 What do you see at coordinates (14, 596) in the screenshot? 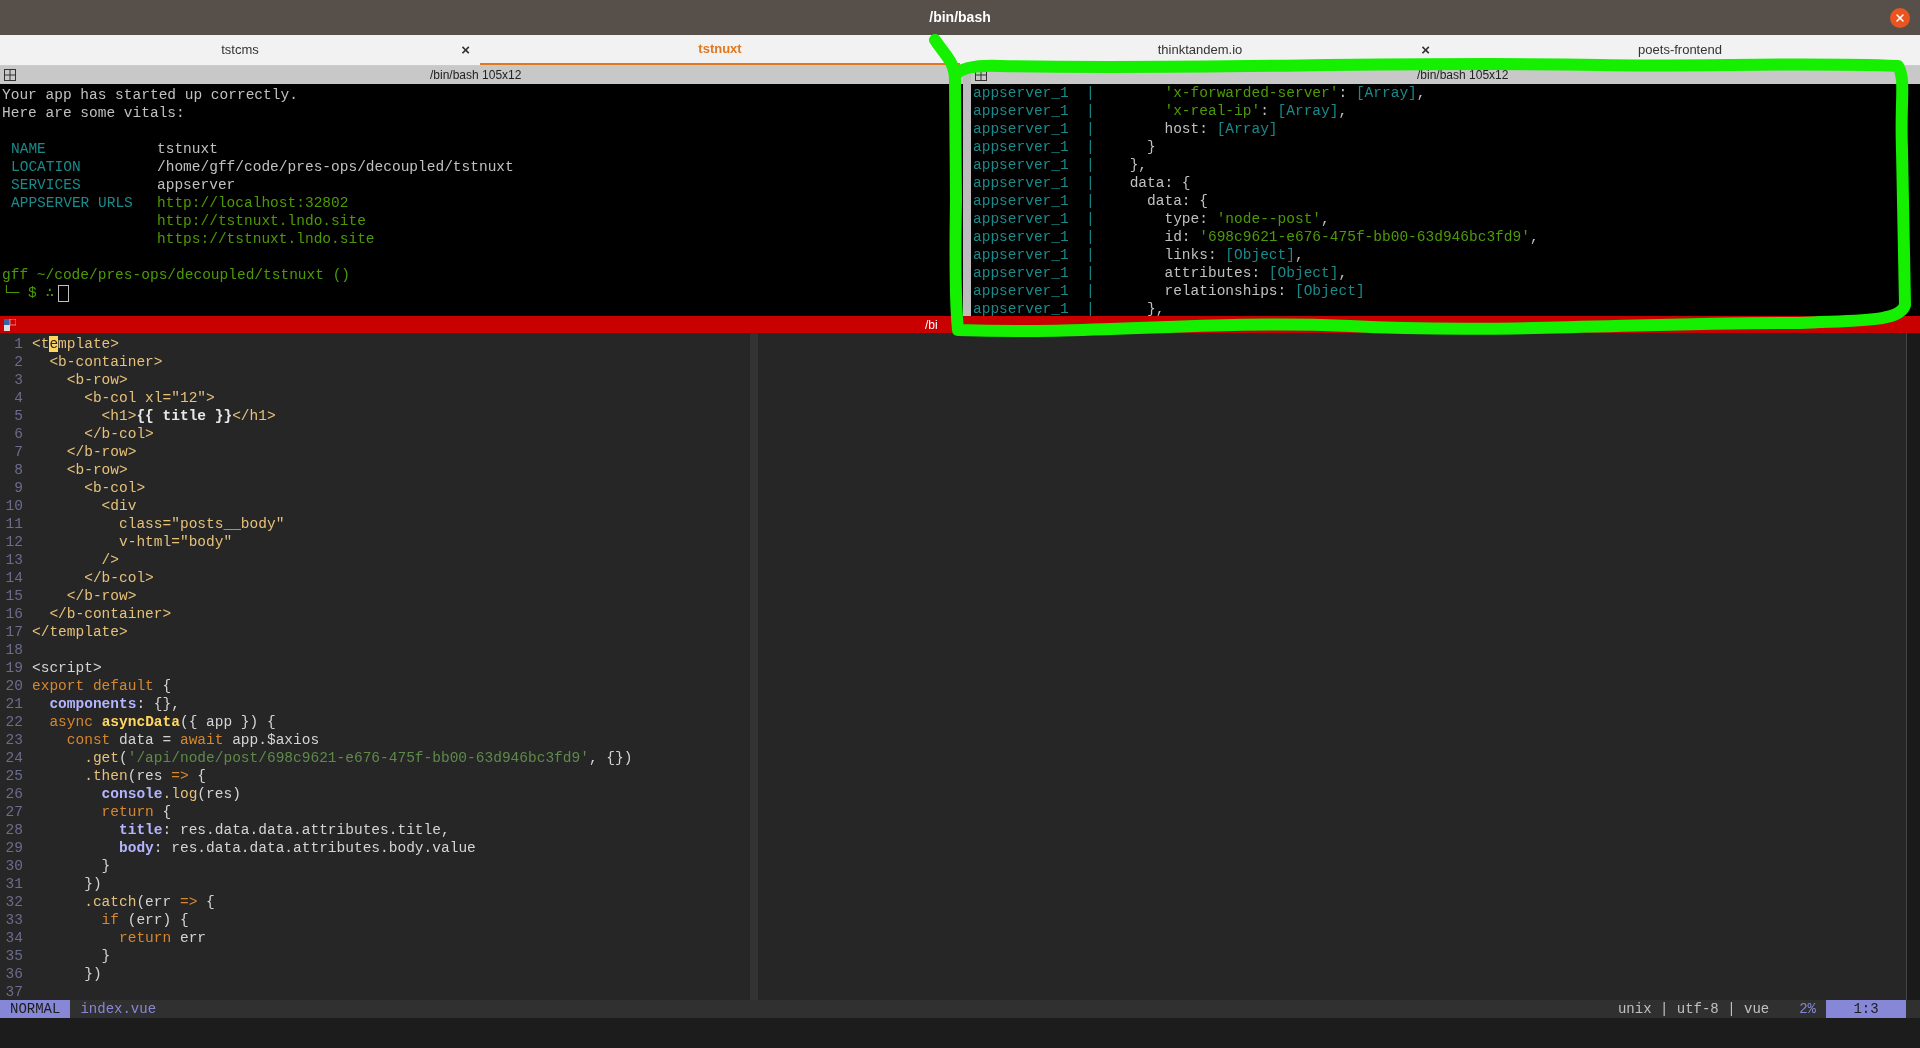
I see `line-number: 15` at bounding box center [14, 596].